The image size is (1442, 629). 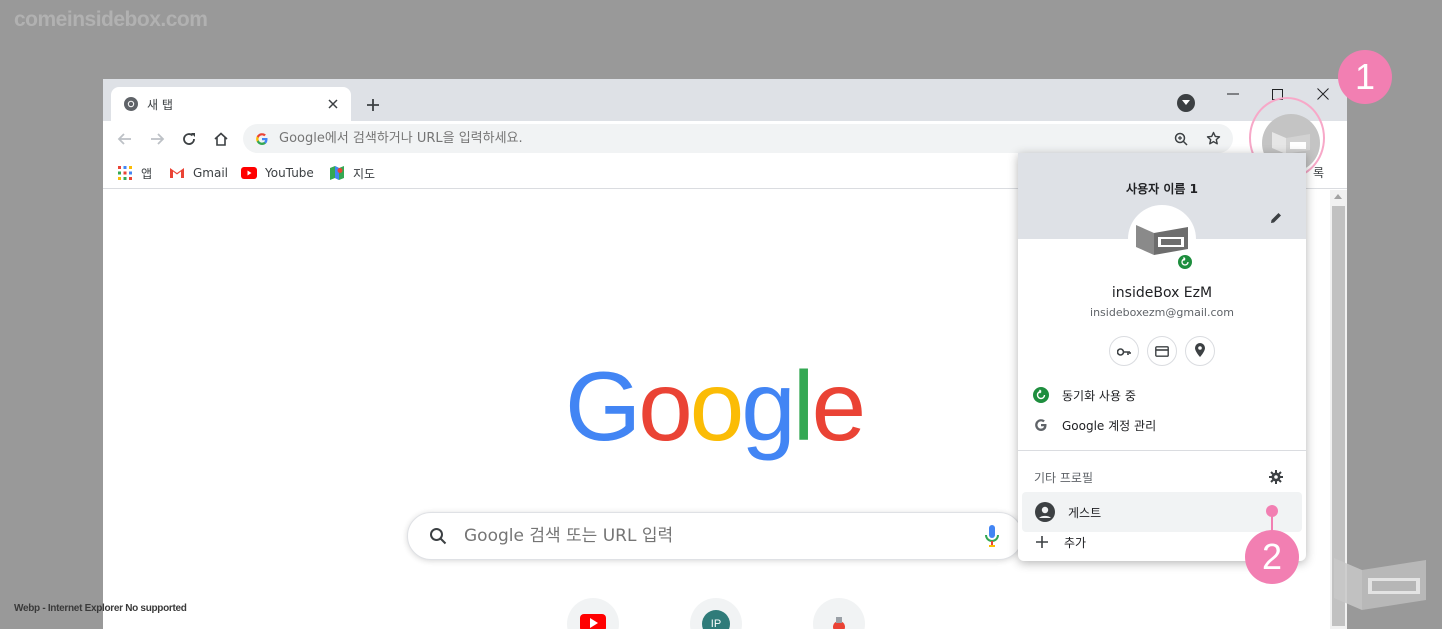 I want to click on menu-divider, so click(x=1162, y=450).